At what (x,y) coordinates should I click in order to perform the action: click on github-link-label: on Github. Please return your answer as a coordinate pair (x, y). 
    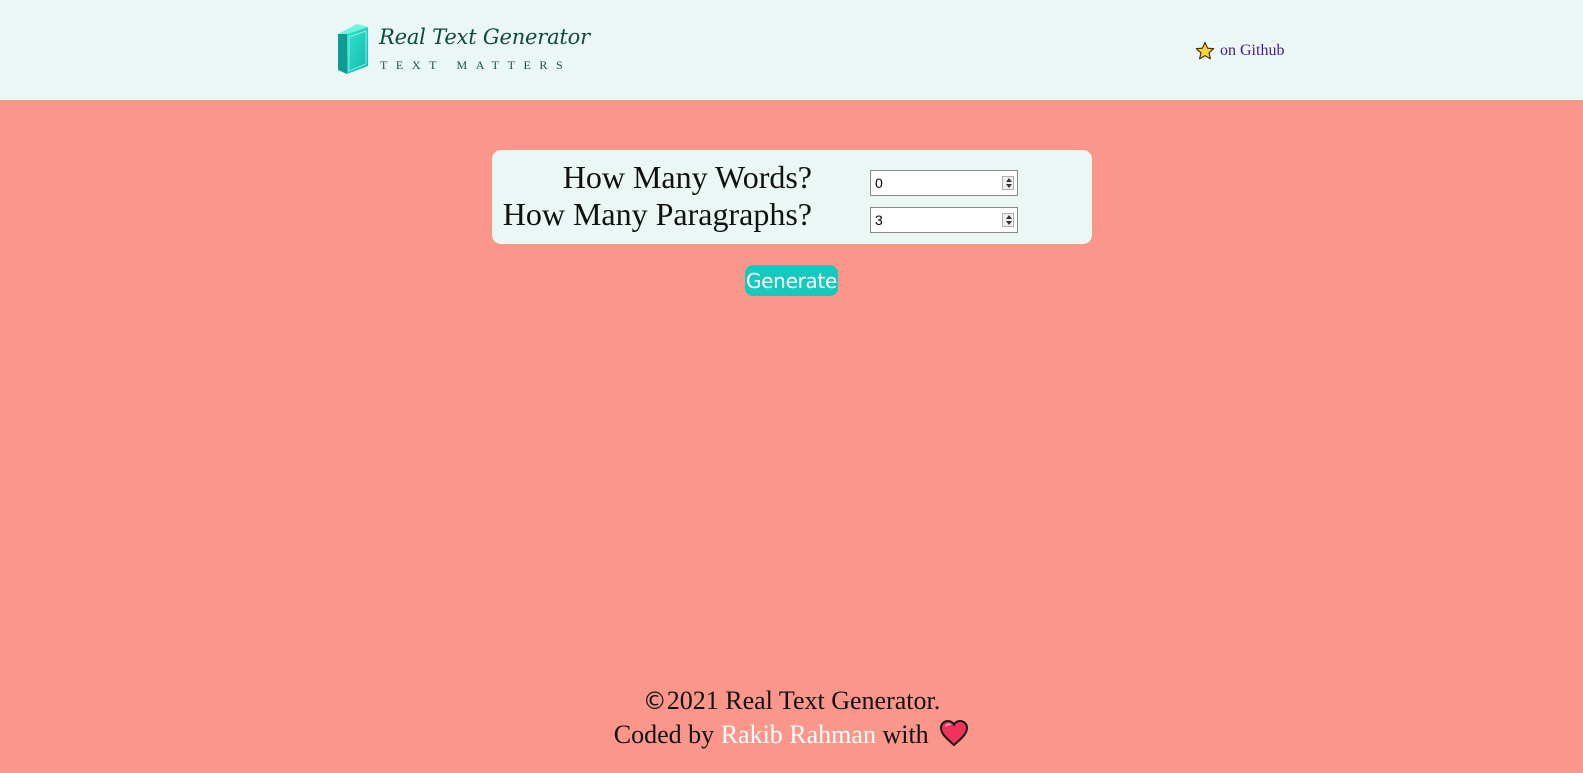
    Looking at the image, I should click on (1252, 50).